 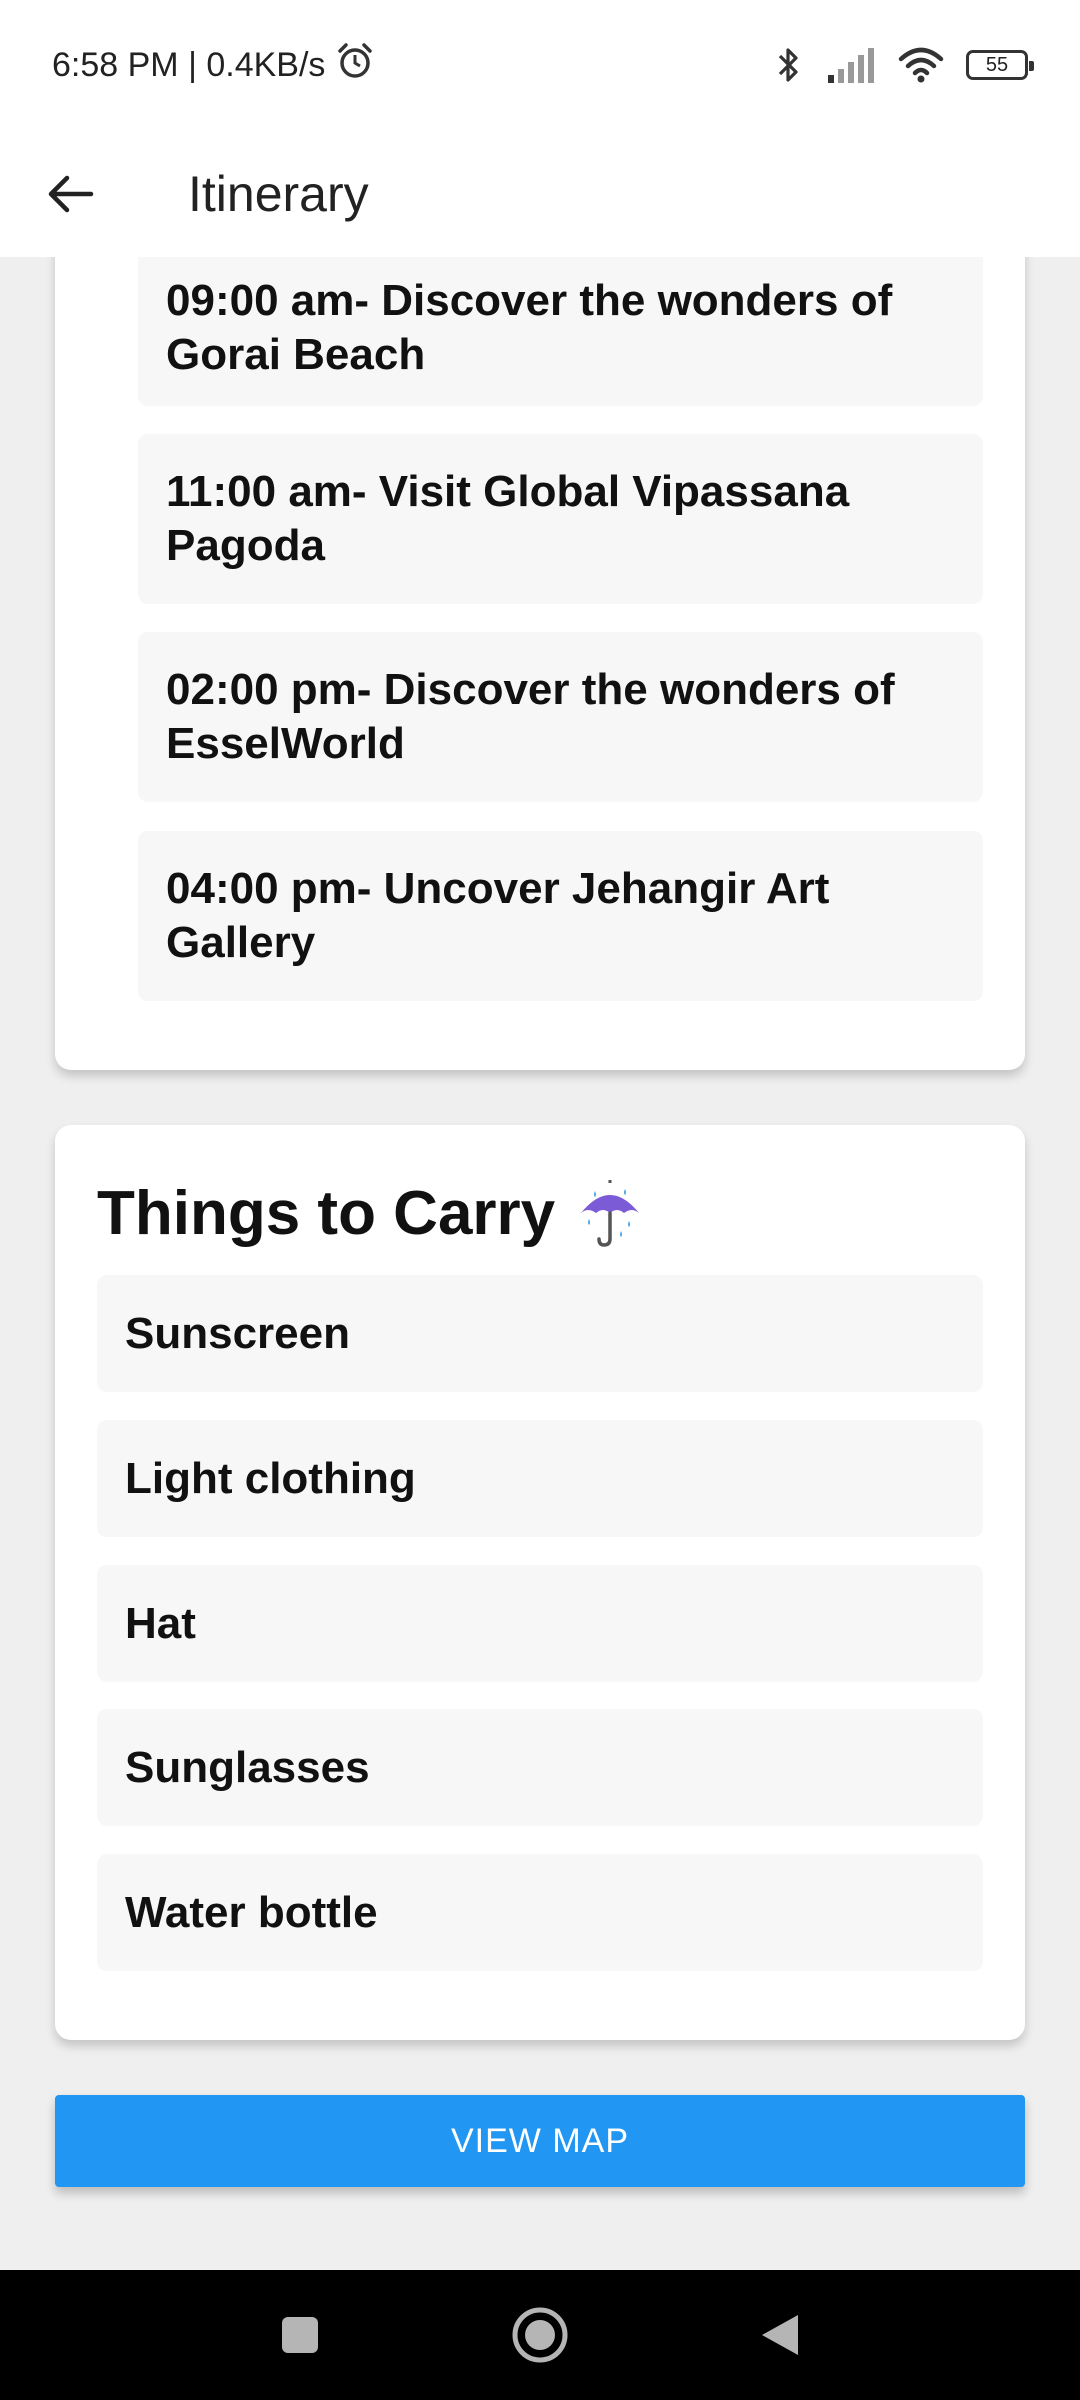 What do you see at coordinates (247, 1767) in the screenshot?
I see `carry-item-text: Sunglasses` at bounding box center [247, 1767].